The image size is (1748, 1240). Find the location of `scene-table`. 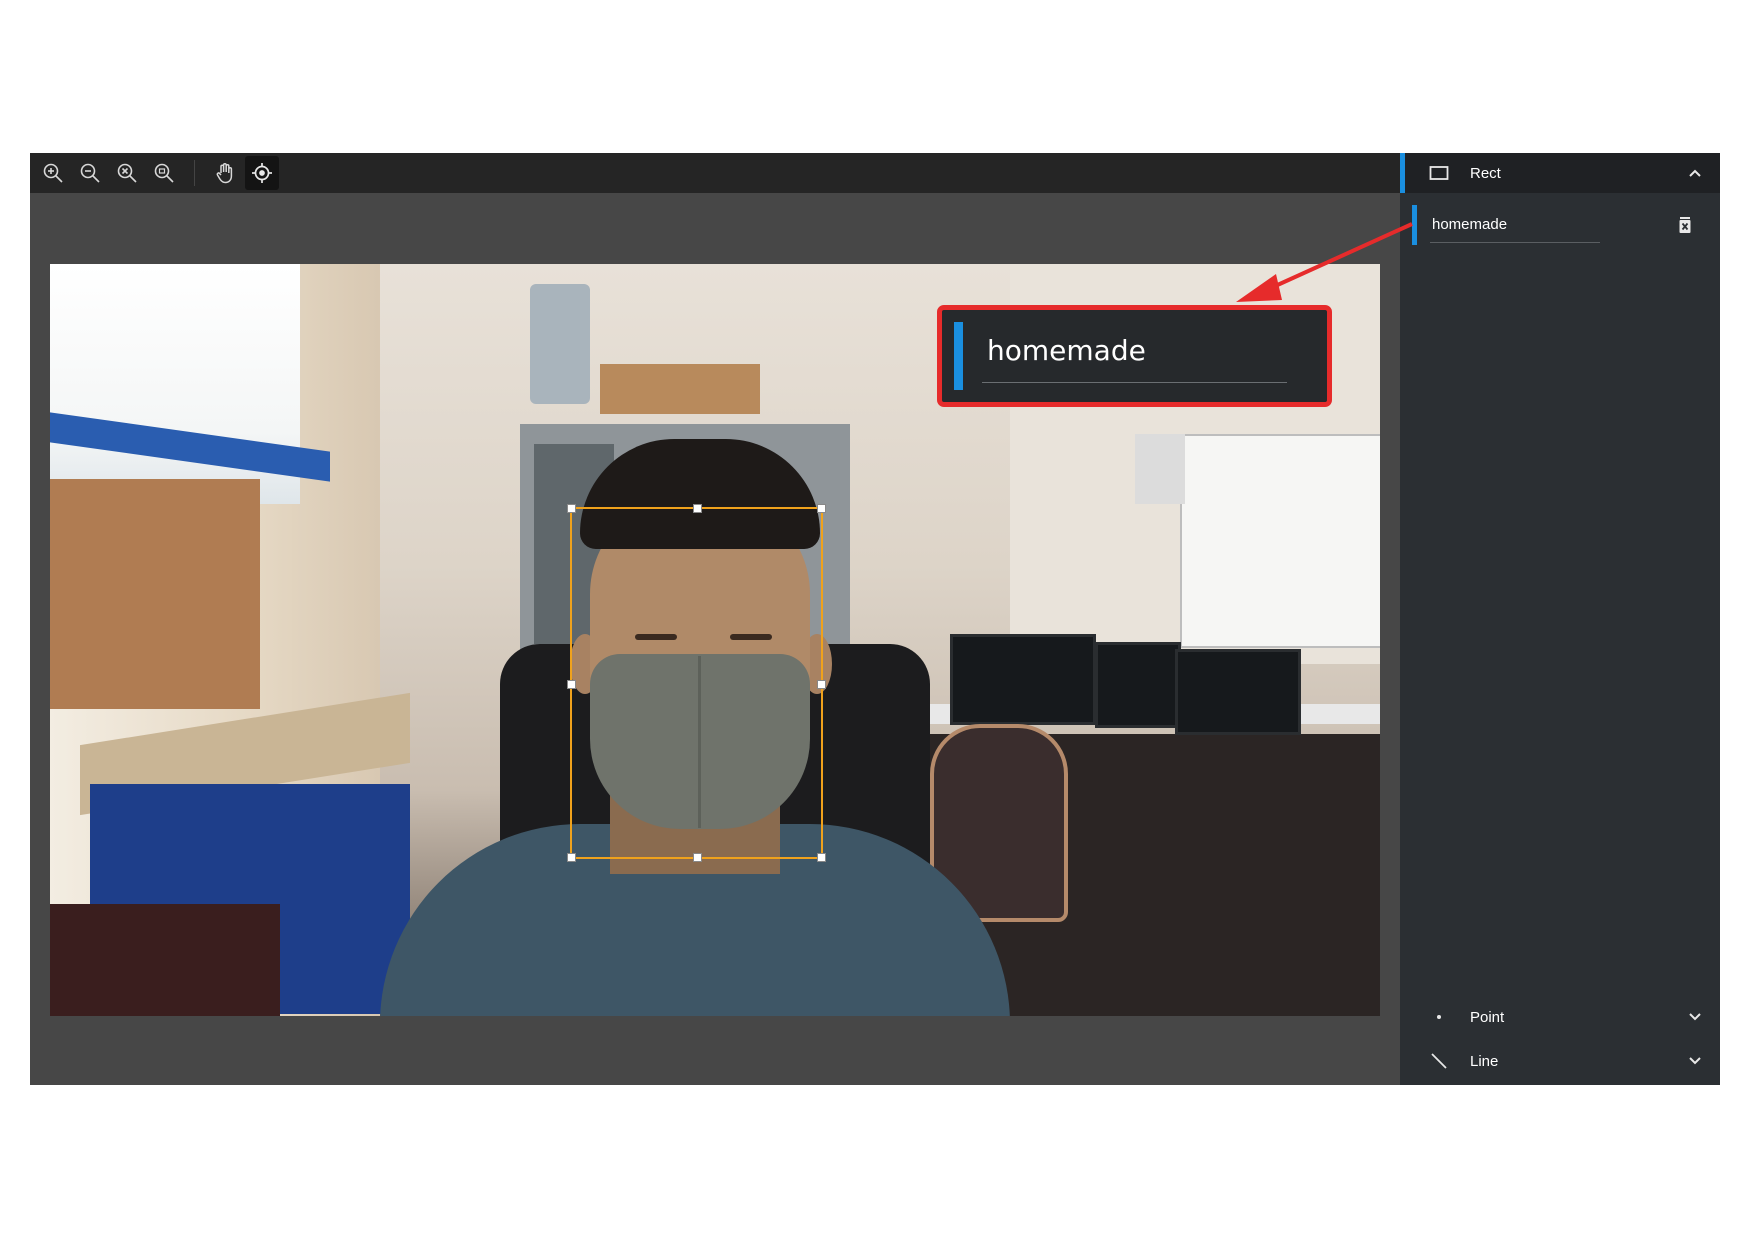

scene-table is located at coordinates (165, 960).